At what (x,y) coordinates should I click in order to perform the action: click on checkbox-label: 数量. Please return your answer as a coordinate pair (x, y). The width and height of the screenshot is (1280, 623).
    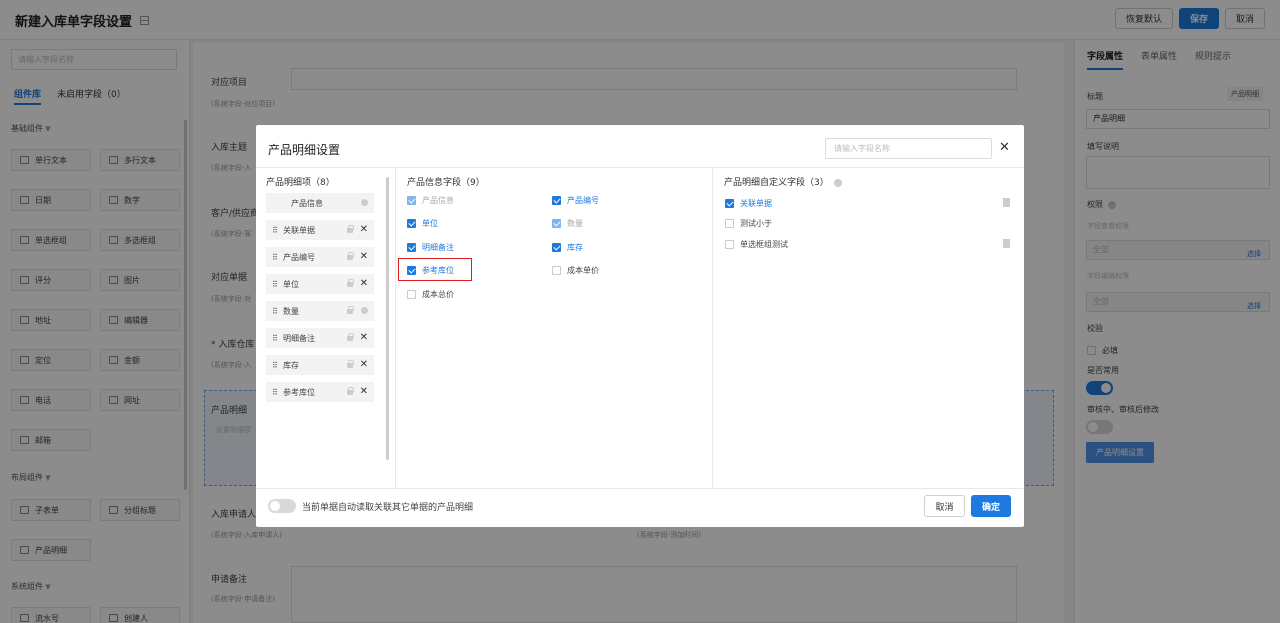
    Looking at the image, I should click on (575, 223).